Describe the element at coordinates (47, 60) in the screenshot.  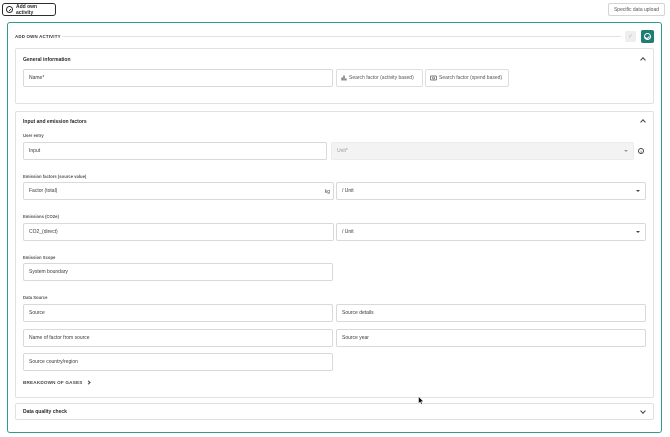
I see `general-information-title: General information` at that location.